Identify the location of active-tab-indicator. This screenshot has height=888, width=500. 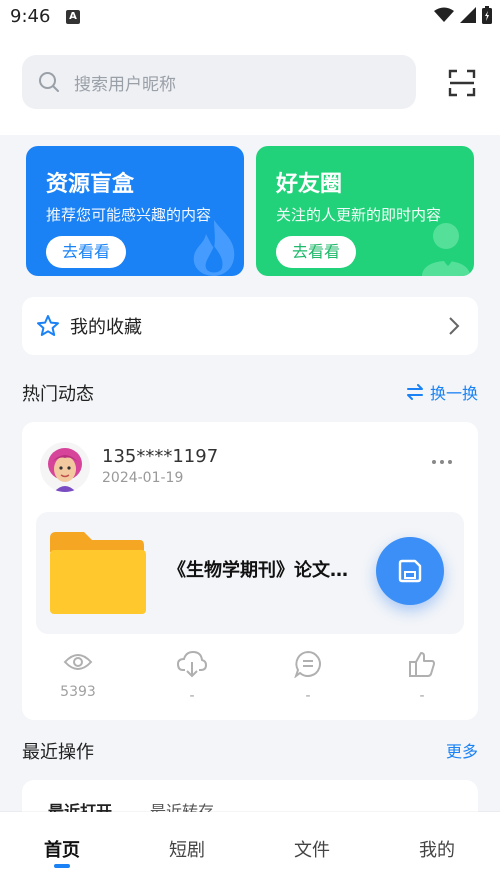
(62, 866).